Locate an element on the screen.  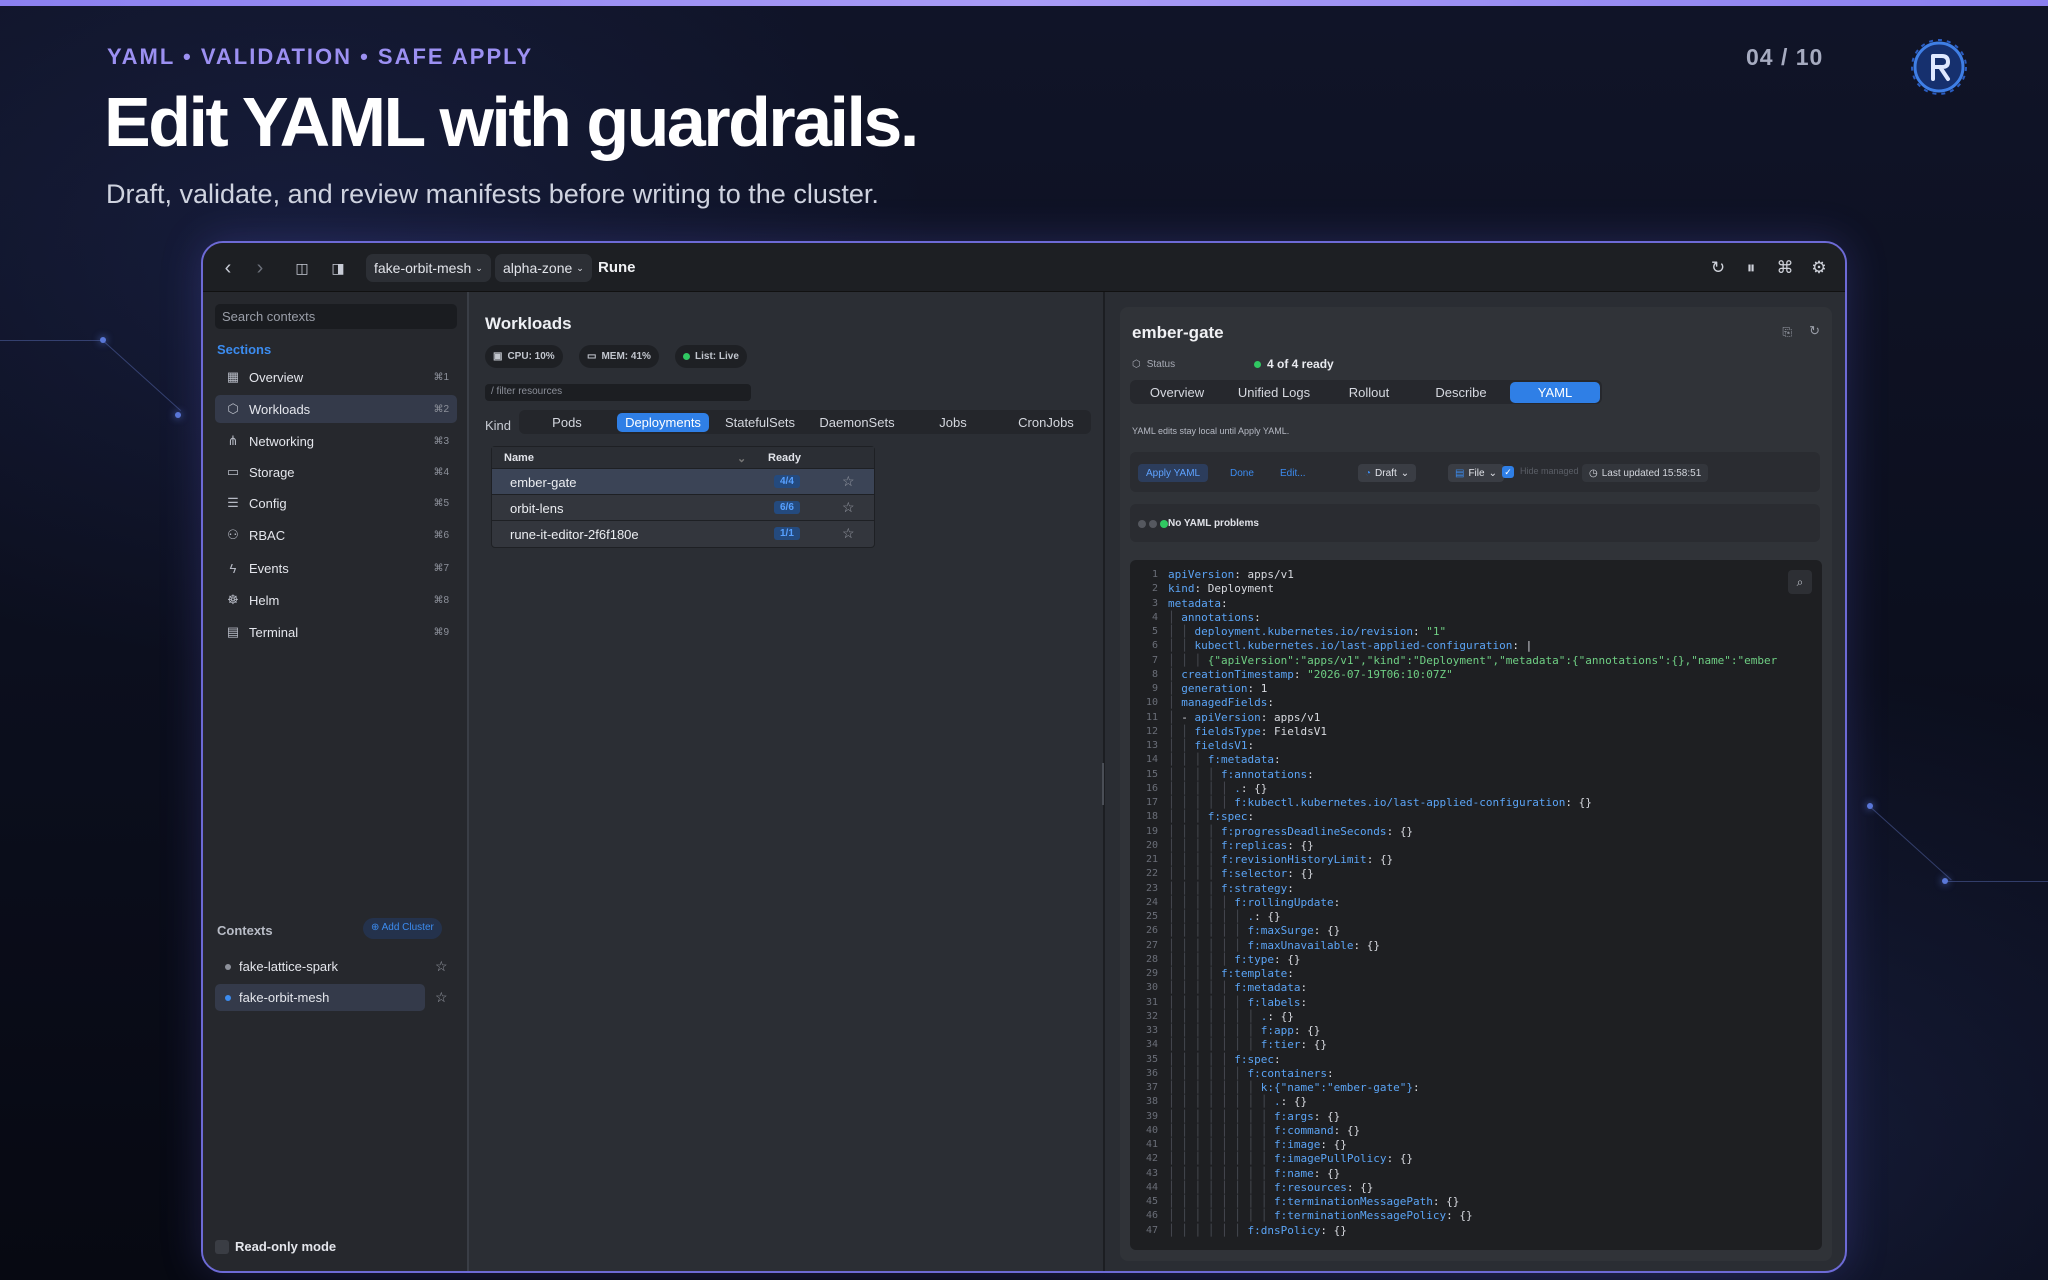
table-row: orbit-lens 6/6 ☆ is located at coordinates (683, 508).